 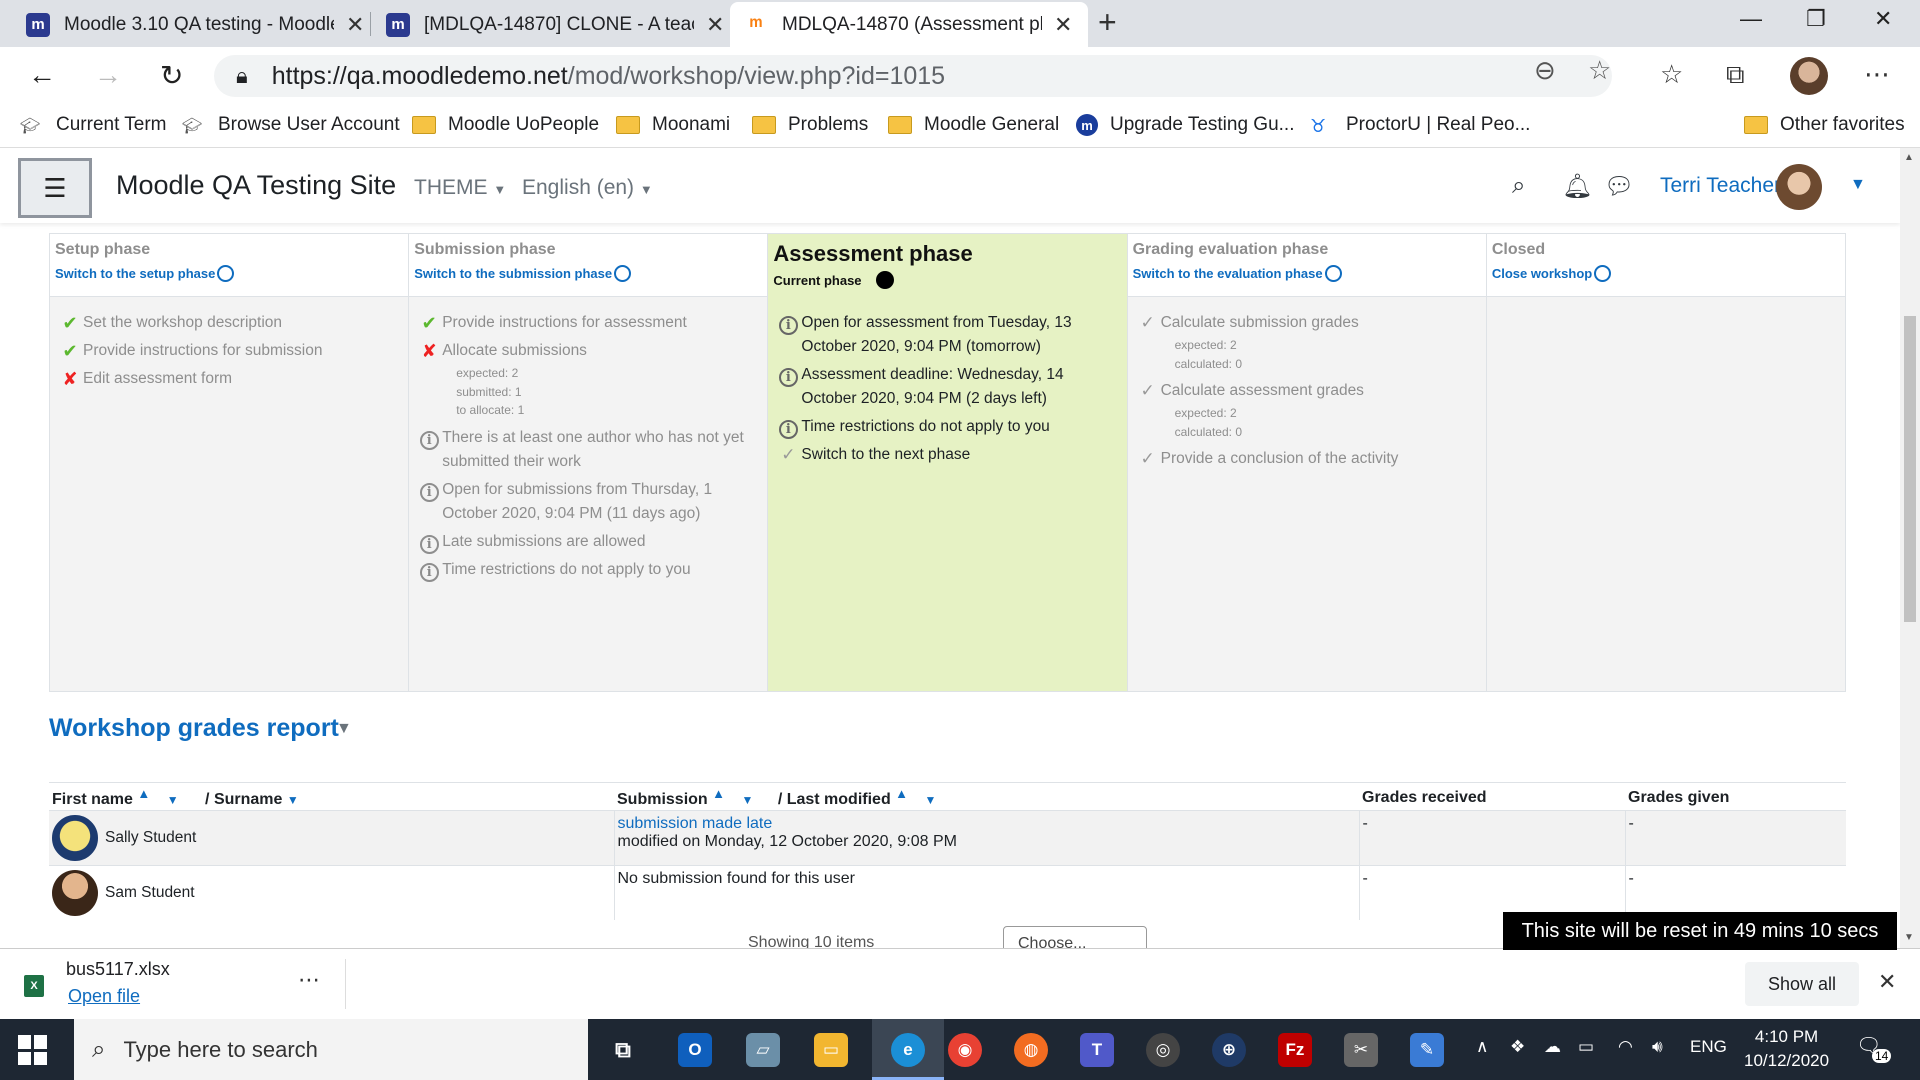 What do you see at coordinates (1295, 1050) in the screenshot?
I see `filezilla-icon: Fz` at bounding box center [1295, 1050].